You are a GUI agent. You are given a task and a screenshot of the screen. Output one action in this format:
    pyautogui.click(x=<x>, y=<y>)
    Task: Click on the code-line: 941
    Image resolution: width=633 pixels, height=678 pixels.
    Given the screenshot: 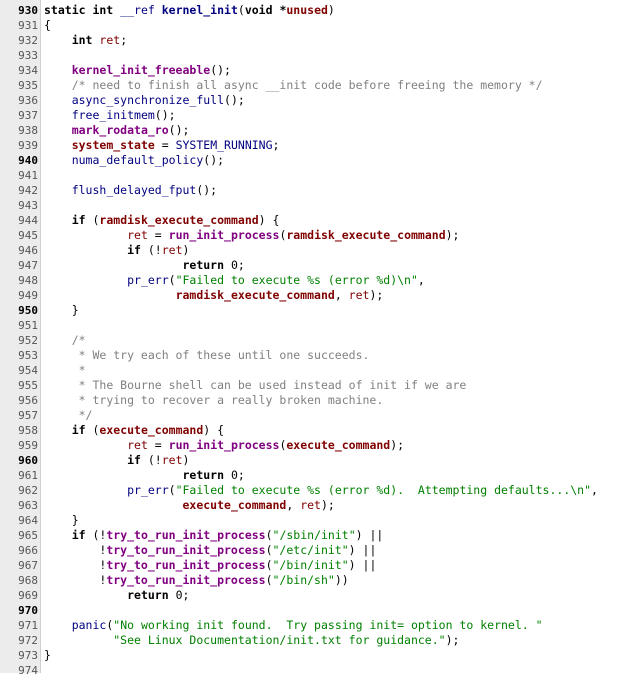 What is the action you would take?
    pyautogui.click(x=316, y=175)
    